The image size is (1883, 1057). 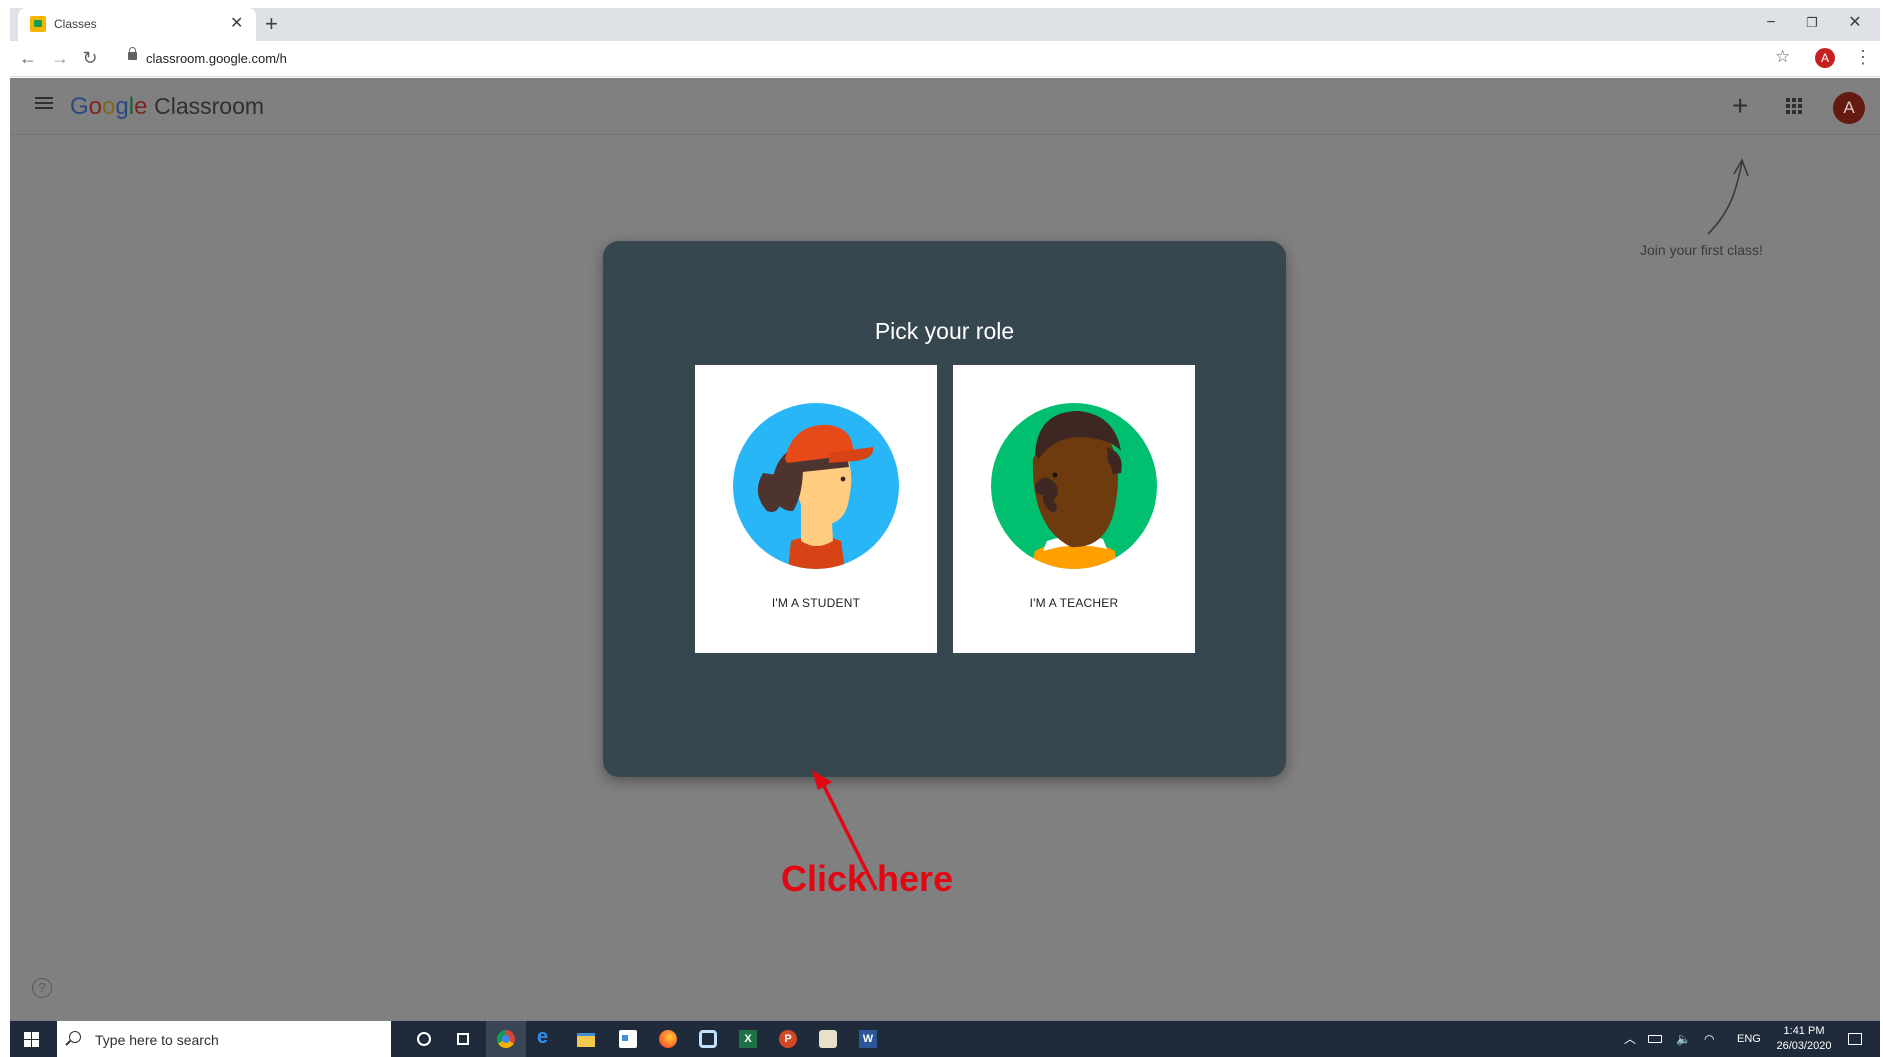 What do you see at coordinates (1771, 23) in the screenshot?
I see `minimize-window-button: −` at bounding box center [1771, 23].